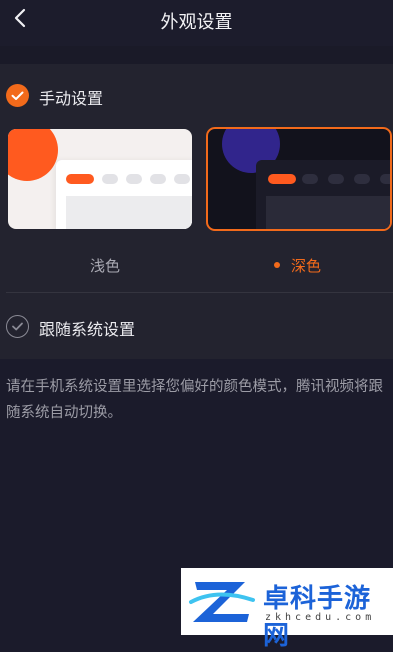  I want to click on checked-circle-icon, so click(17, 95).